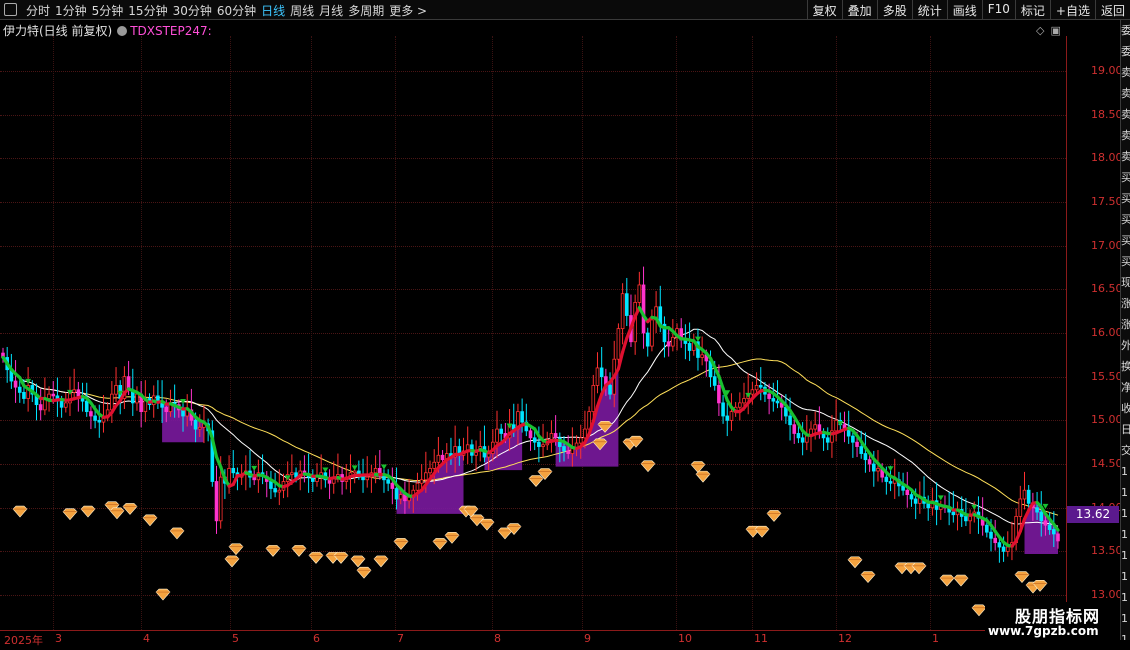  I want to click on tool-button: 统计, so click(929, 10).